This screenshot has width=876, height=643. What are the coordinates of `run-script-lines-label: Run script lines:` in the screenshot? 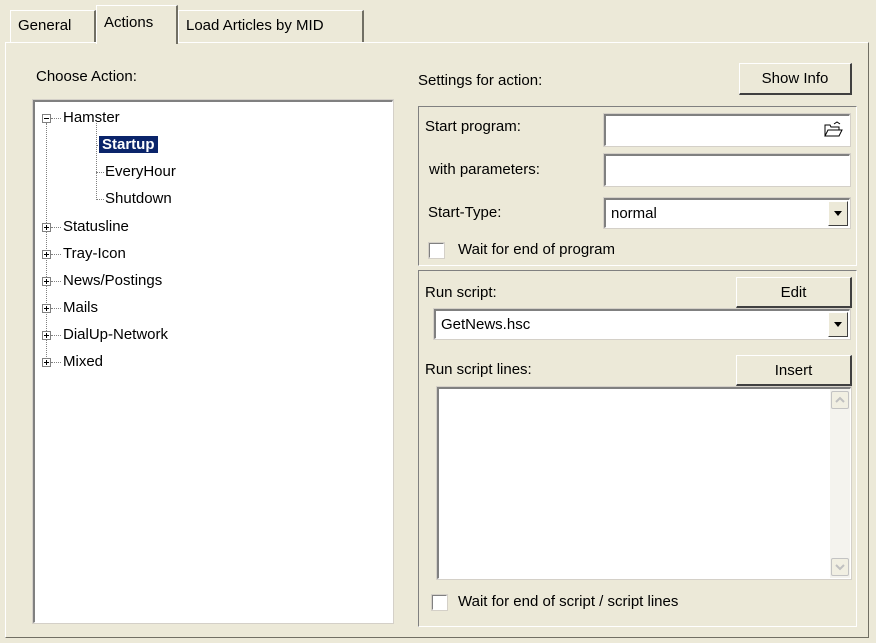 It's located at (478, 369).